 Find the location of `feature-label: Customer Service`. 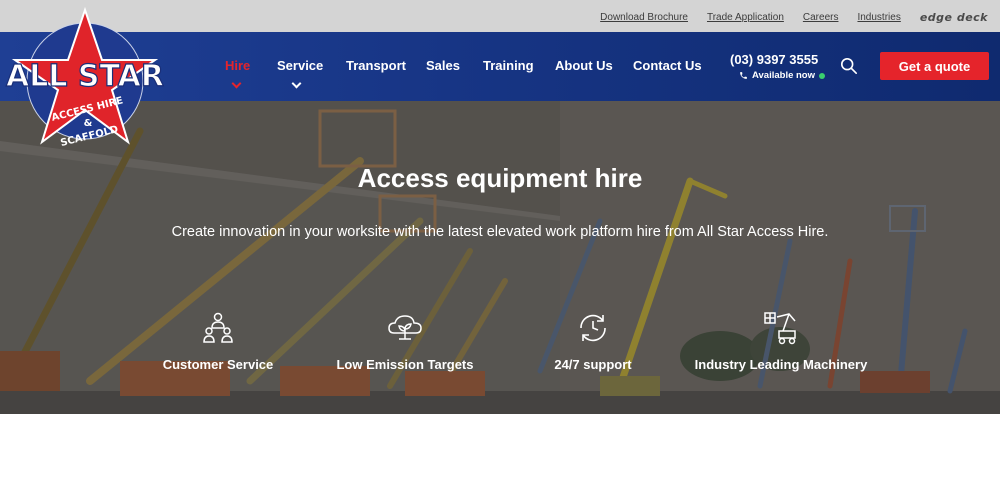

feature-label: Customer Service is located at coordinates (218, 364).